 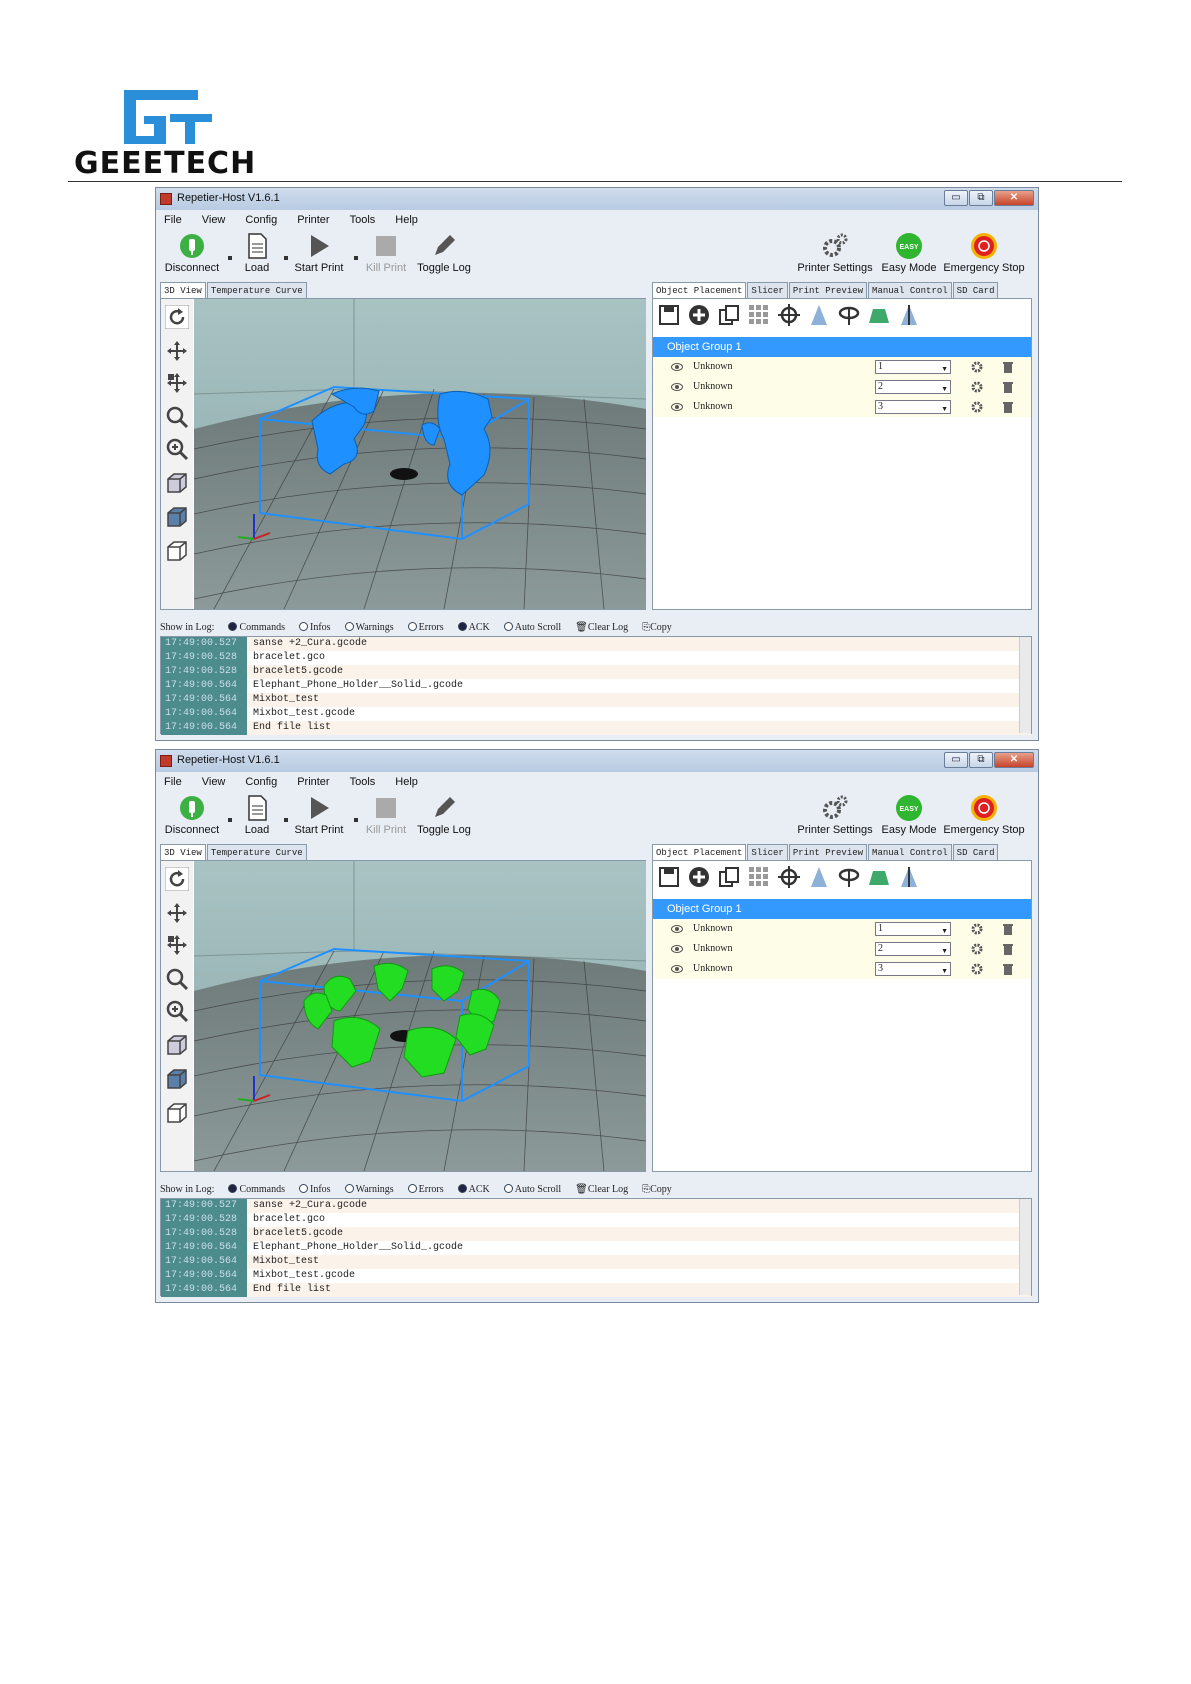 I want to click on save-icon, so click(x=669, y=315).